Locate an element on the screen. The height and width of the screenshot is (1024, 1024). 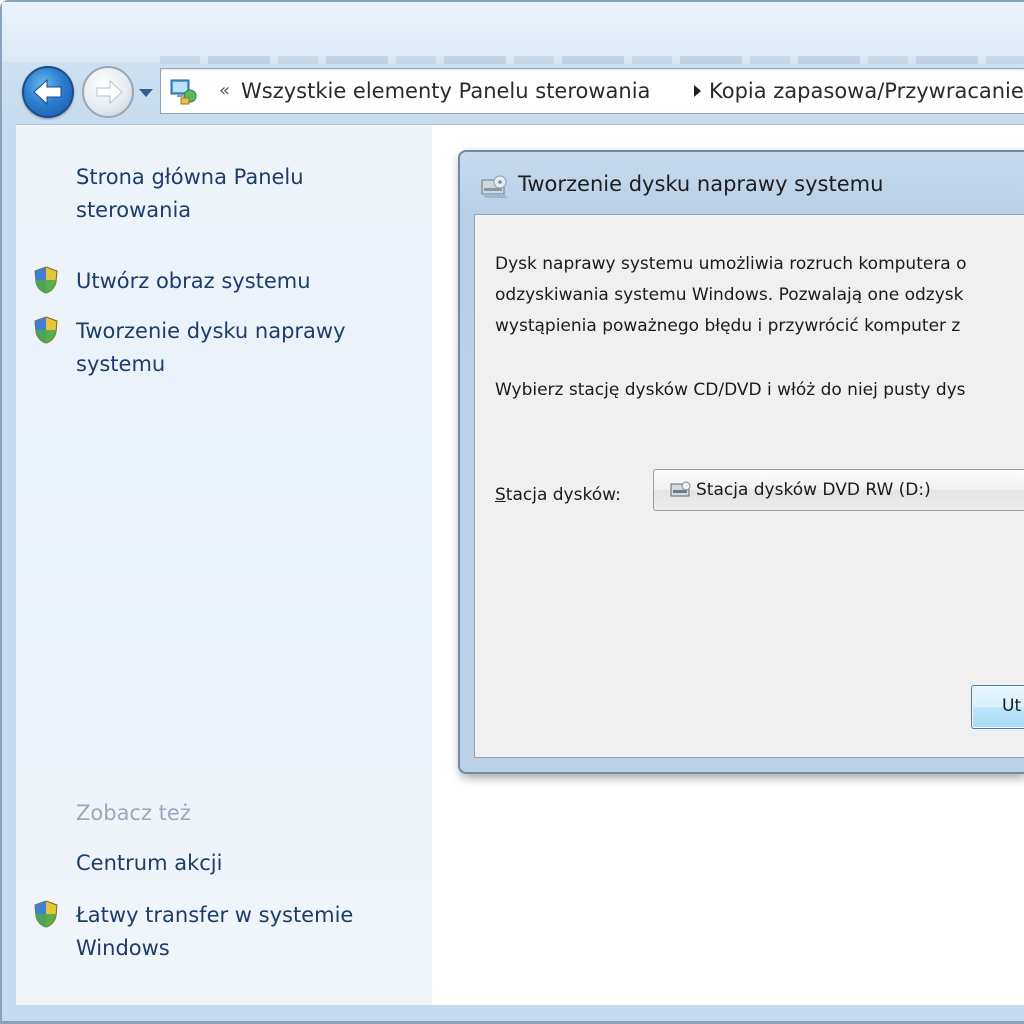
drive-label-accelerator: S is located at coordinates (500, 495).